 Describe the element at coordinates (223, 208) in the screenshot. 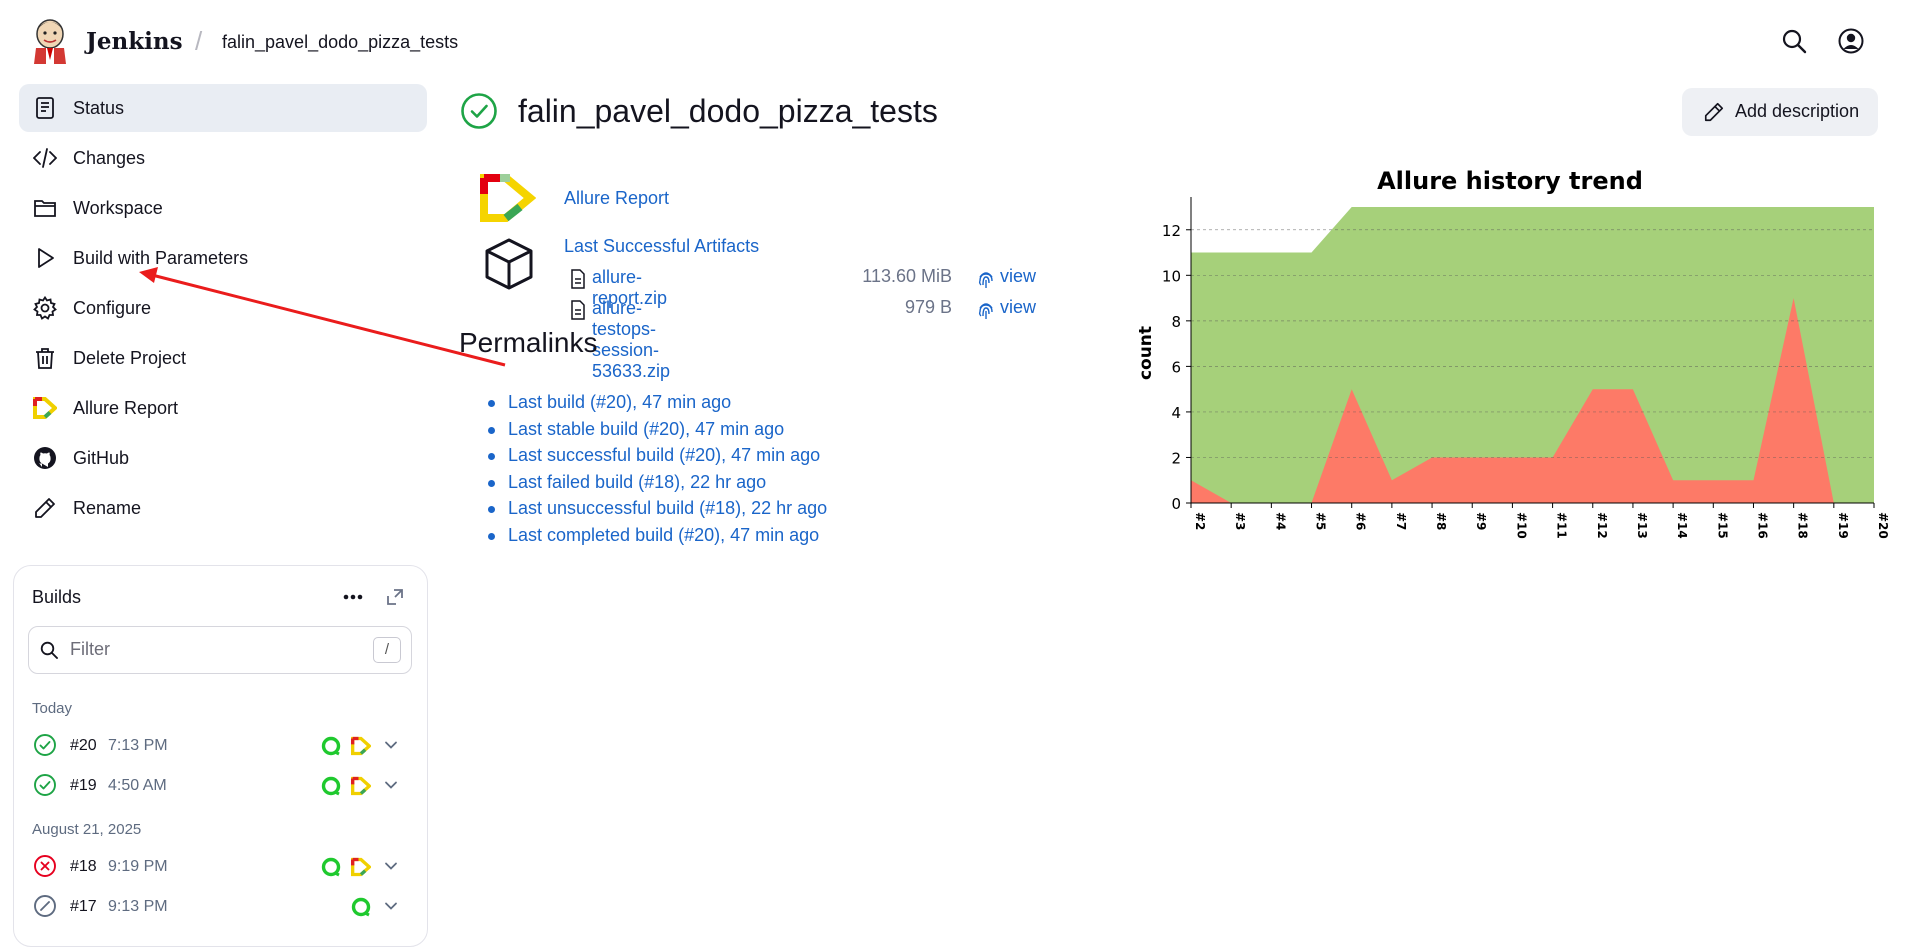

I see `sidebar-item-workspace: Workspace` at that location.